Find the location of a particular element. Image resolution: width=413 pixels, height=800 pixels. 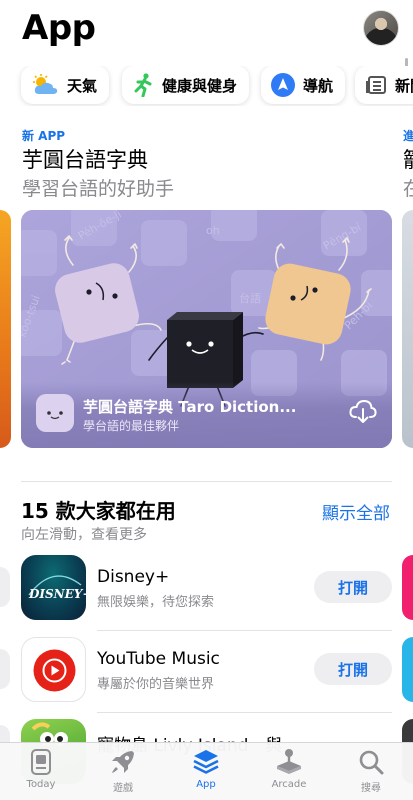

youtube-music-app-icon is located at coordinates (53, 669).